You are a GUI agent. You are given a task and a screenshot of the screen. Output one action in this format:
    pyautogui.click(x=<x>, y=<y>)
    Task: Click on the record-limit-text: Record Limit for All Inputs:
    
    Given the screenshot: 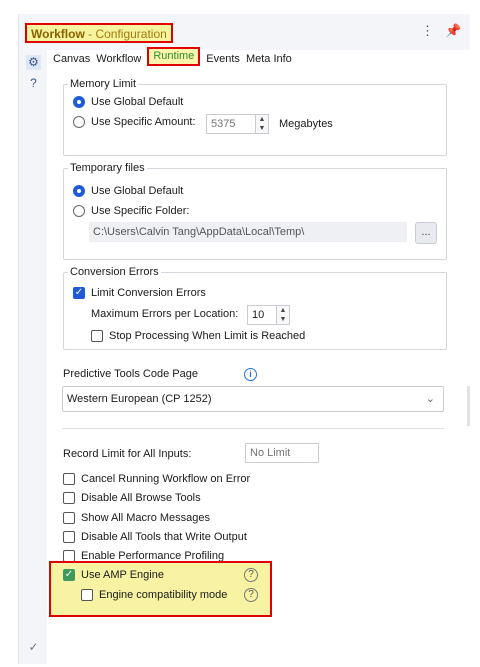 What is the action you would take?
    pyautogui.click(x=127, y=454)
    